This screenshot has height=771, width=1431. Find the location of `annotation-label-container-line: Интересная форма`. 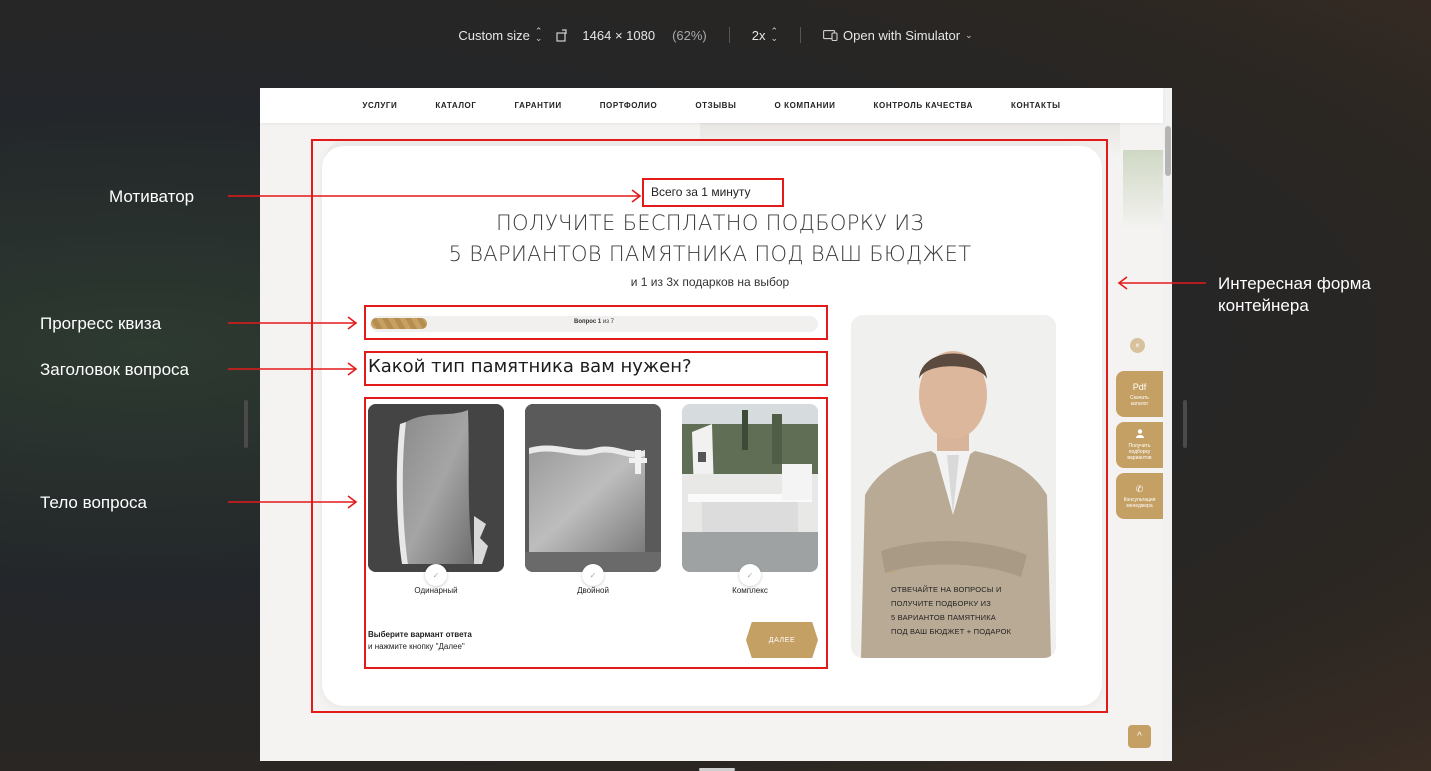

annotation-label-container-line: Интересная форма is located at coordinates (1294, 283).